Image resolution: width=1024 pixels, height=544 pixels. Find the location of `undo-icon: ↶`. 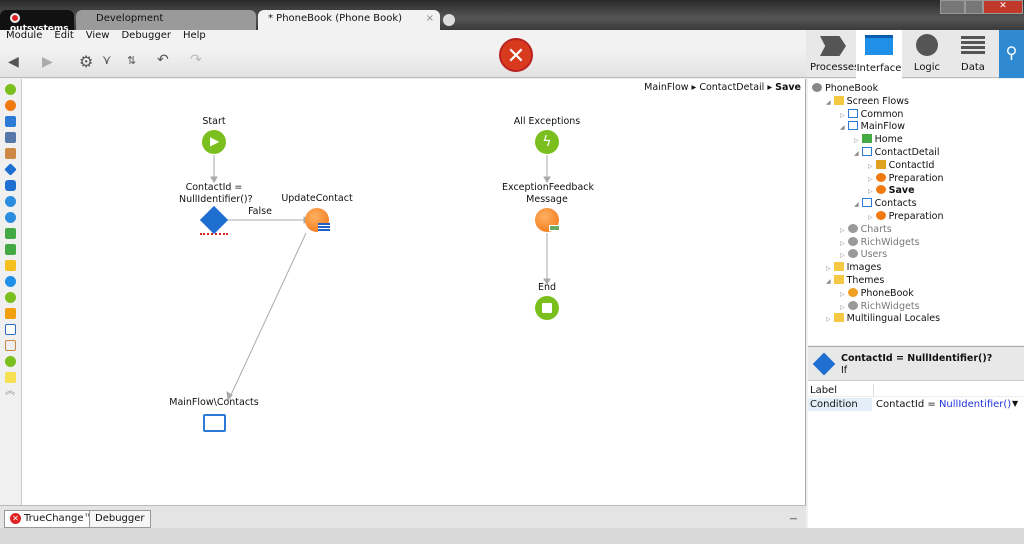

undo-icon: ↶ is located at coordinates (163, 60).